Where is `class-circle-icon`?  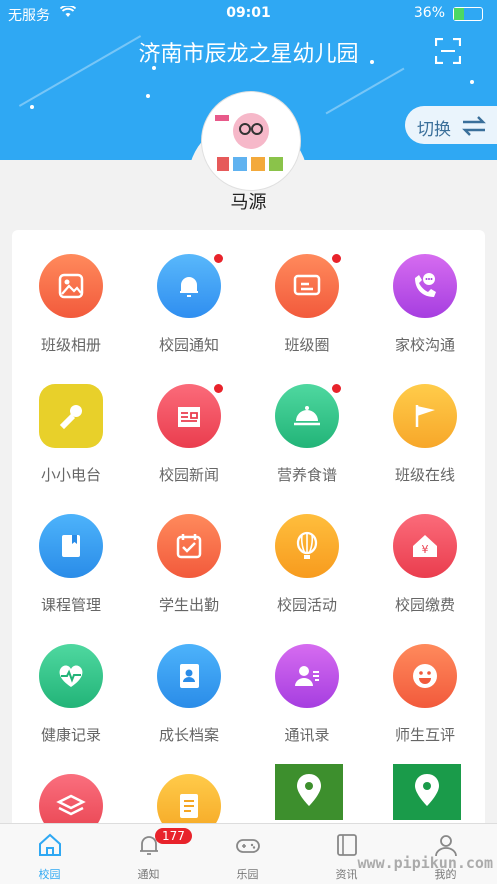 class-circle-icon is located at coordinates (307, 286).